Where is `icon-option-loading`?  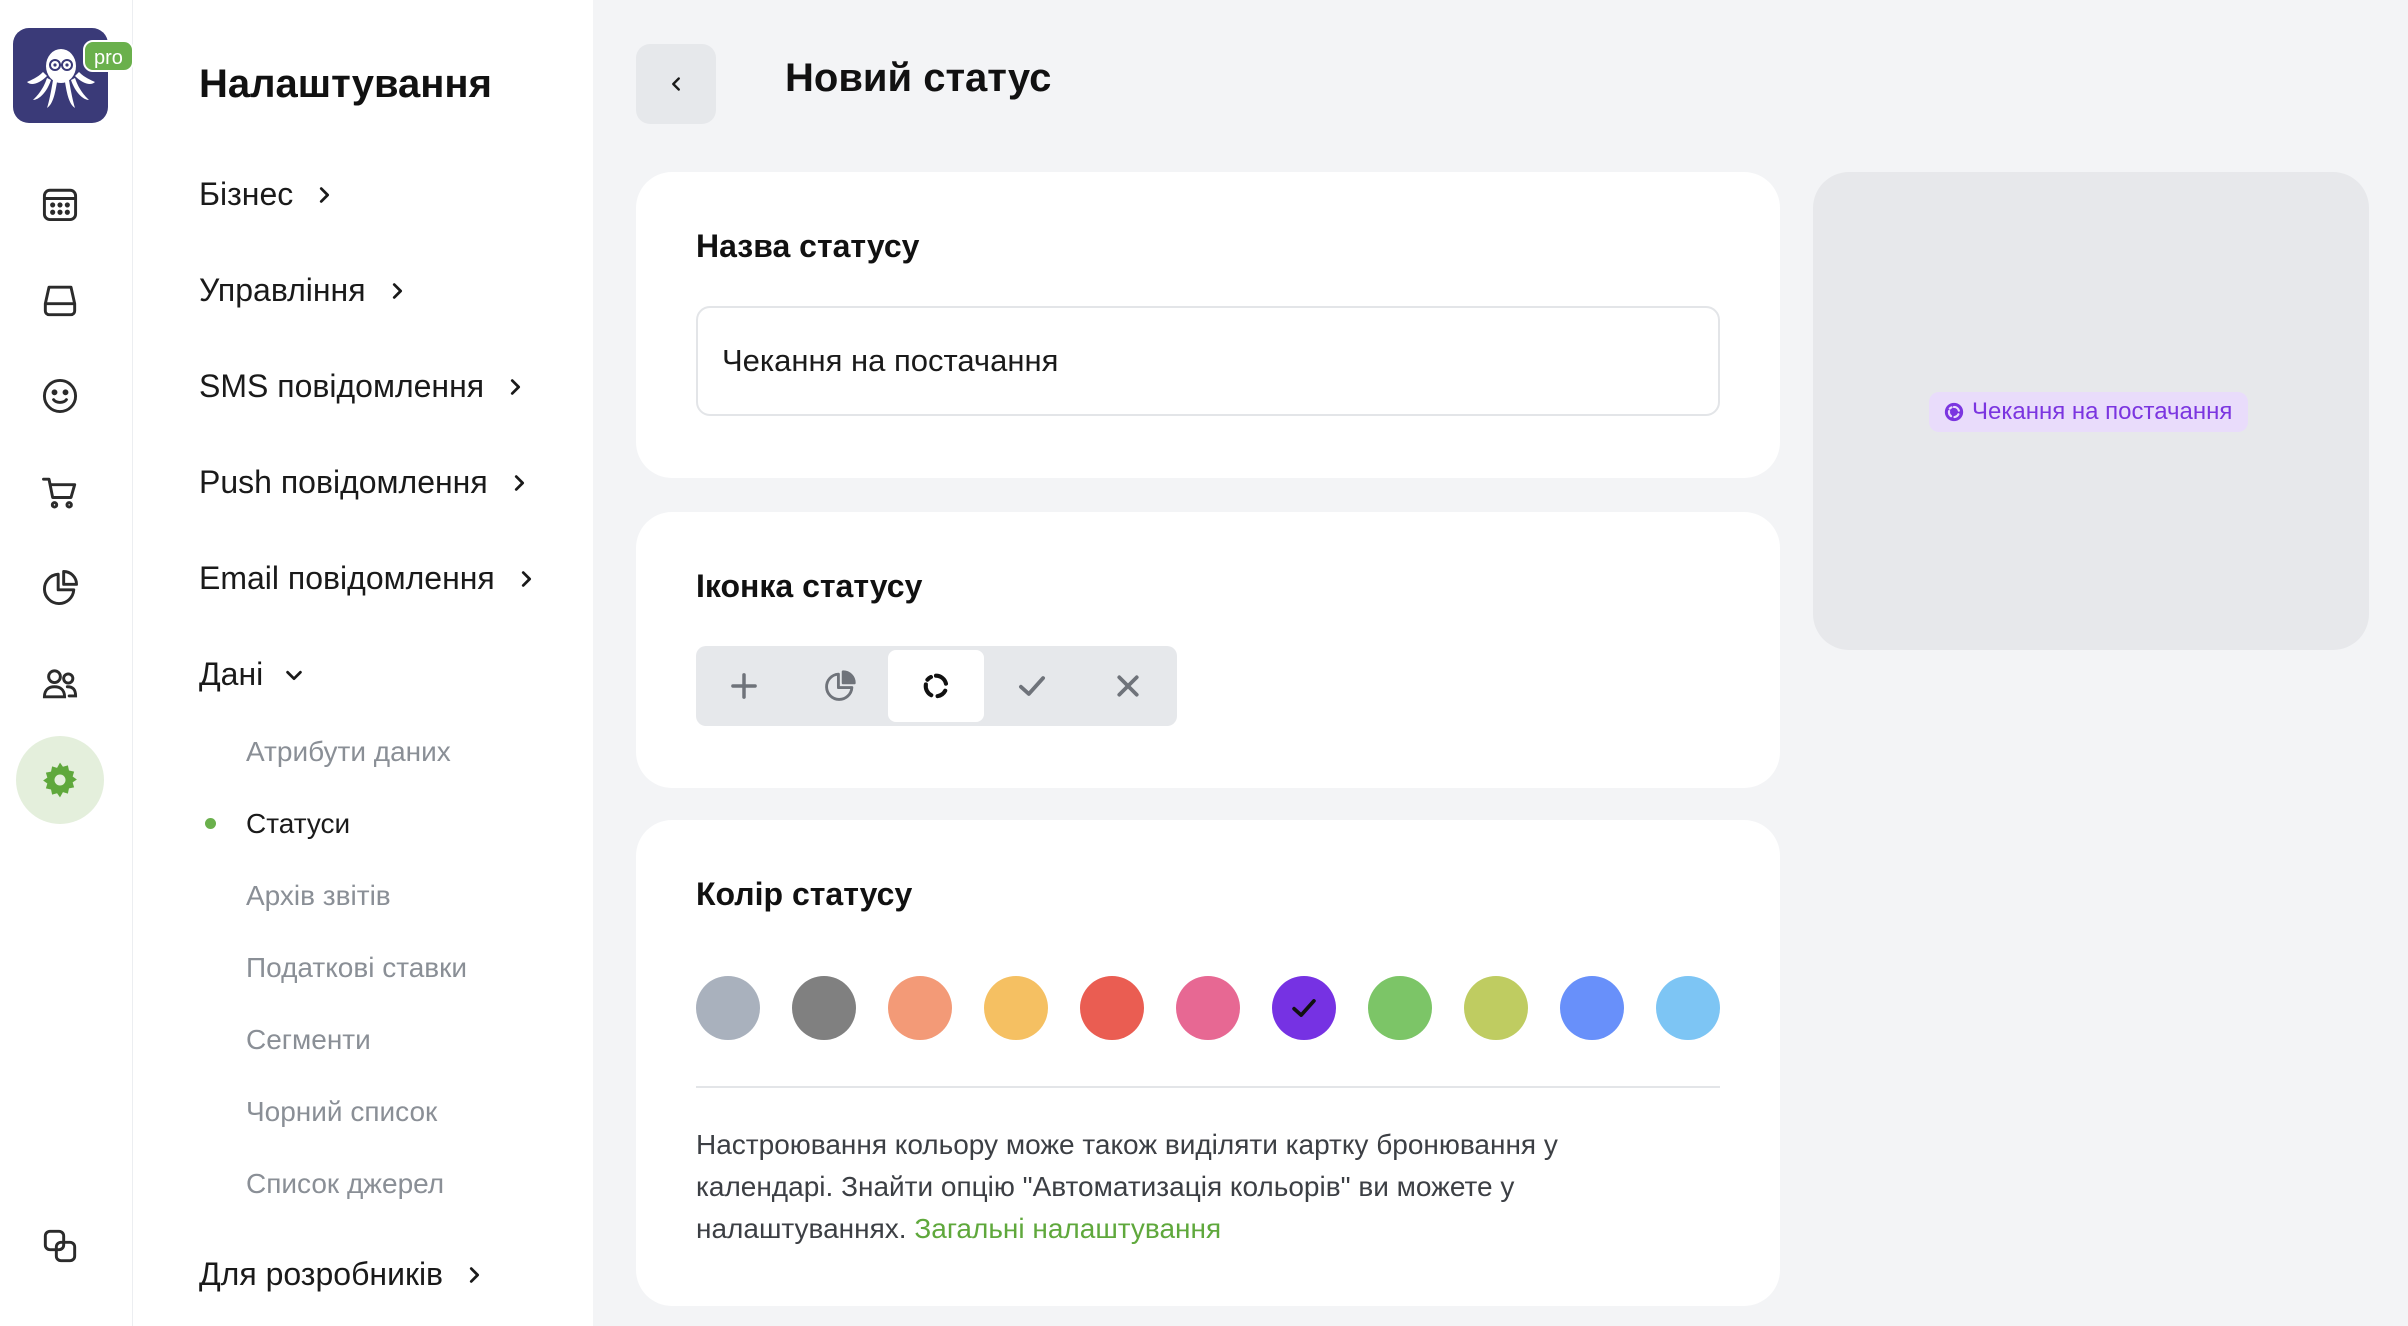
icon-option-loading is located at coordinates (936, 686).